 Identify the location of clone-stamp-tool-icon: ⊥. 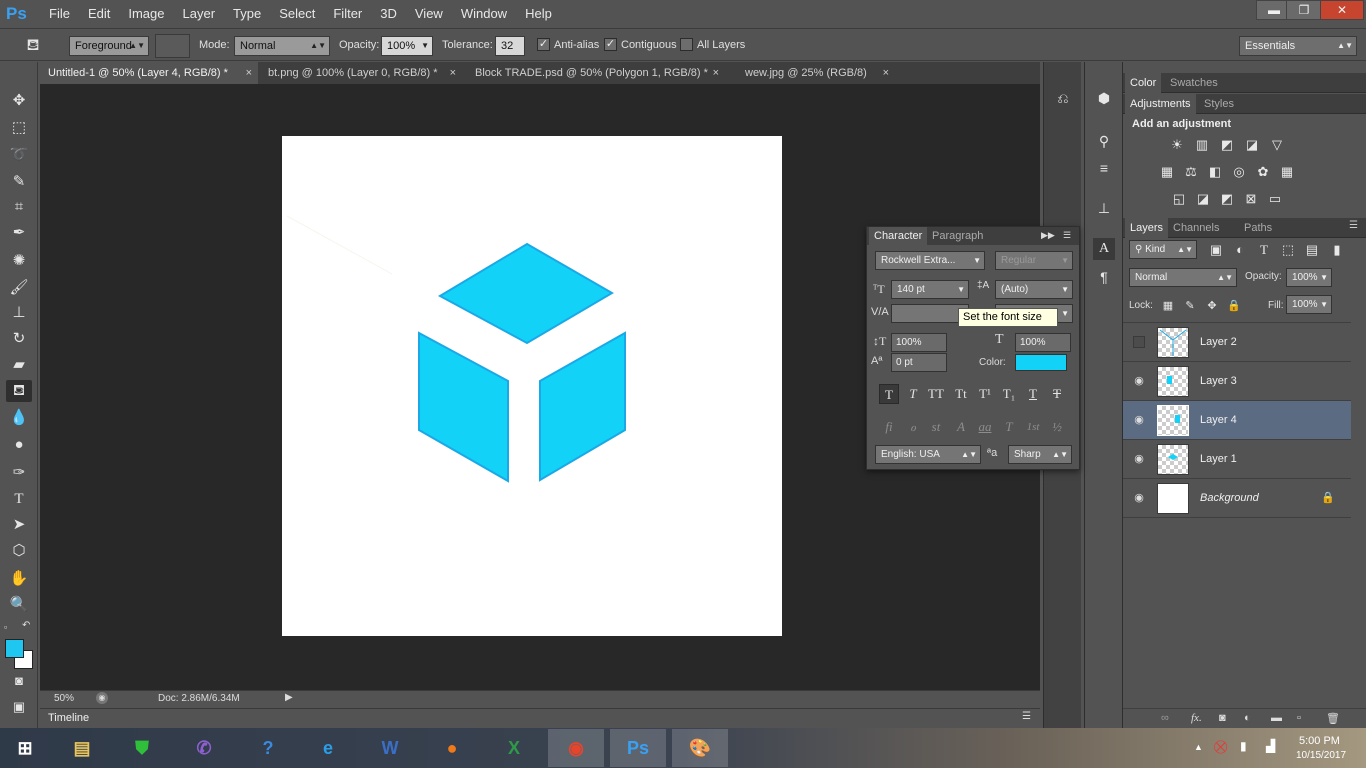
(19, 313).